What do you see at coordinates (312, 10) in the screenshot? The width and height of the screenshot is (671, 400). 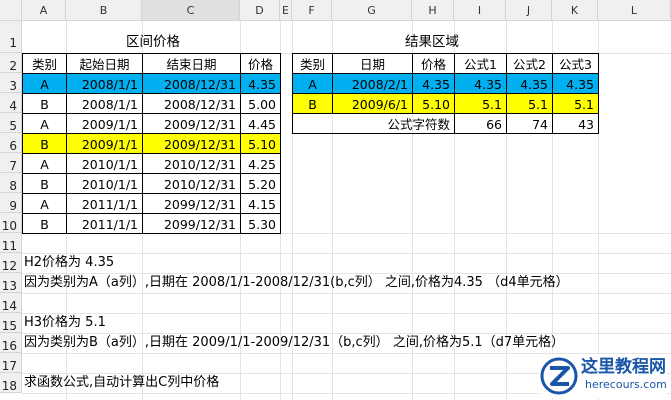 I see `col-header-f: F` at bounding box center [312, 10].